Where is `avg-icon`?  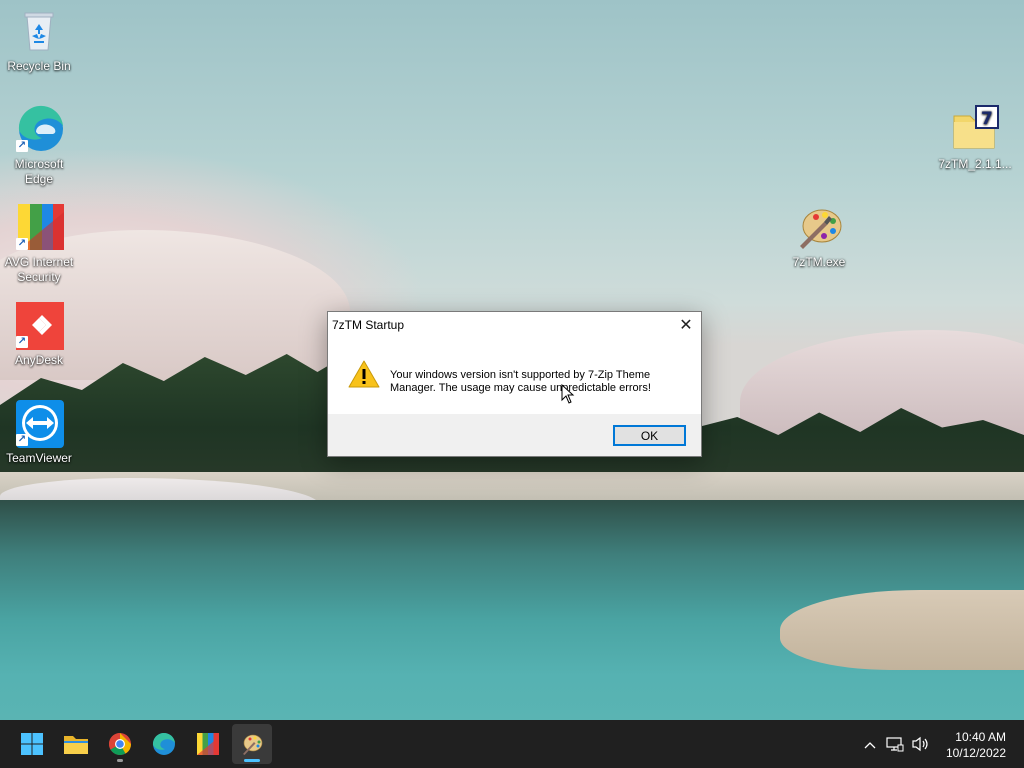 avg-icon is located at coordinates (208, 744).